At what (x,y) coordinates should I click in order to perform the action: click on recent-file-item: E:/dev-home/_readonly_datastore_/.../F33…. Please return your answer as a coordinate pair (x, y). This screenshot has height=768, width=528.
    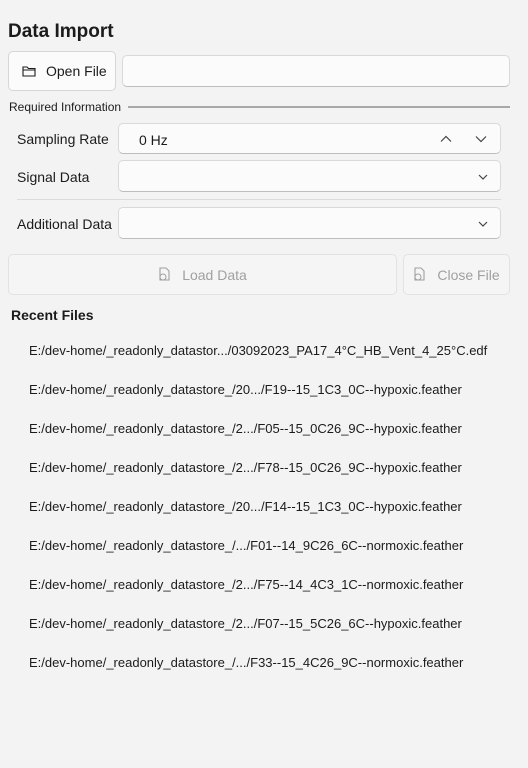
    Looking at the image, I should click on (246, 662).